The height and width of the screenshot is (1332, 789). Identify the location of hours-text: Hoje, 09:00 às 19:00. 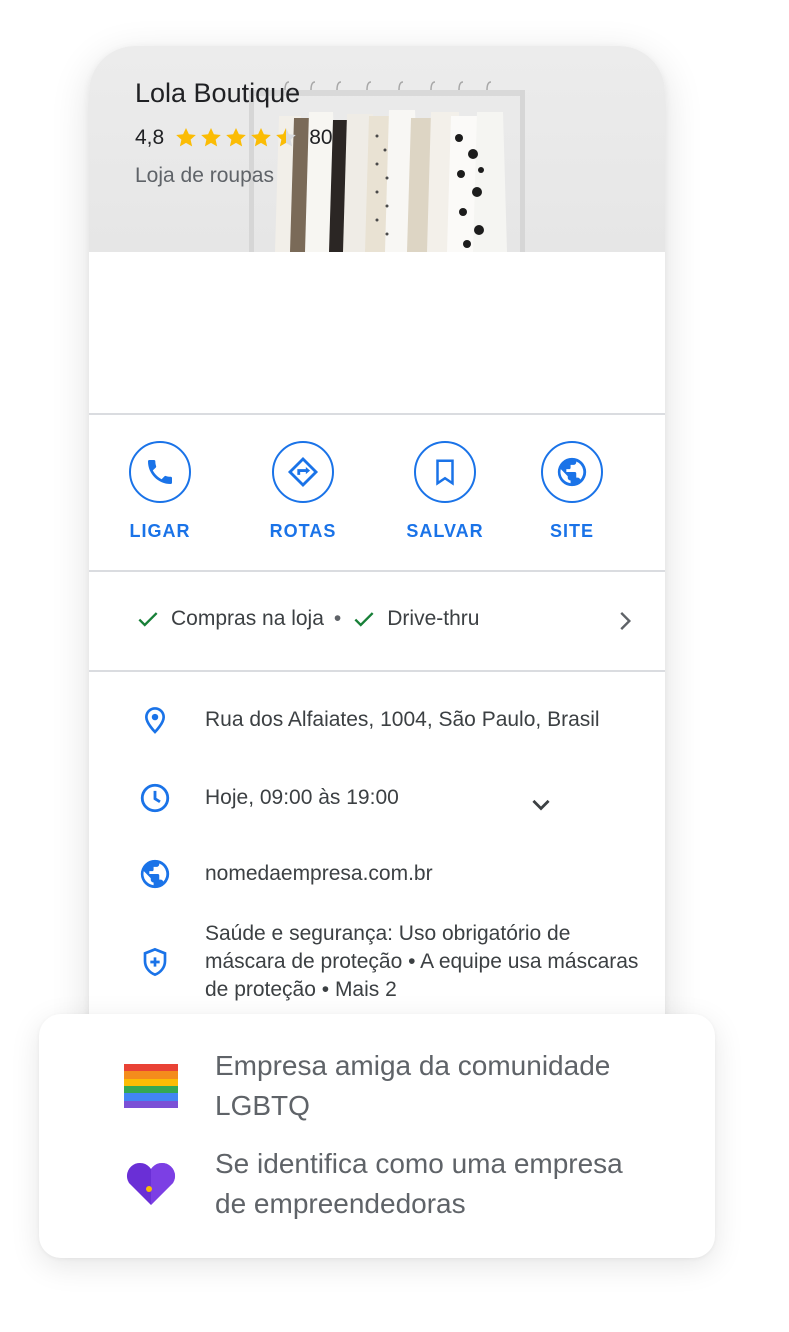
(302, 797).